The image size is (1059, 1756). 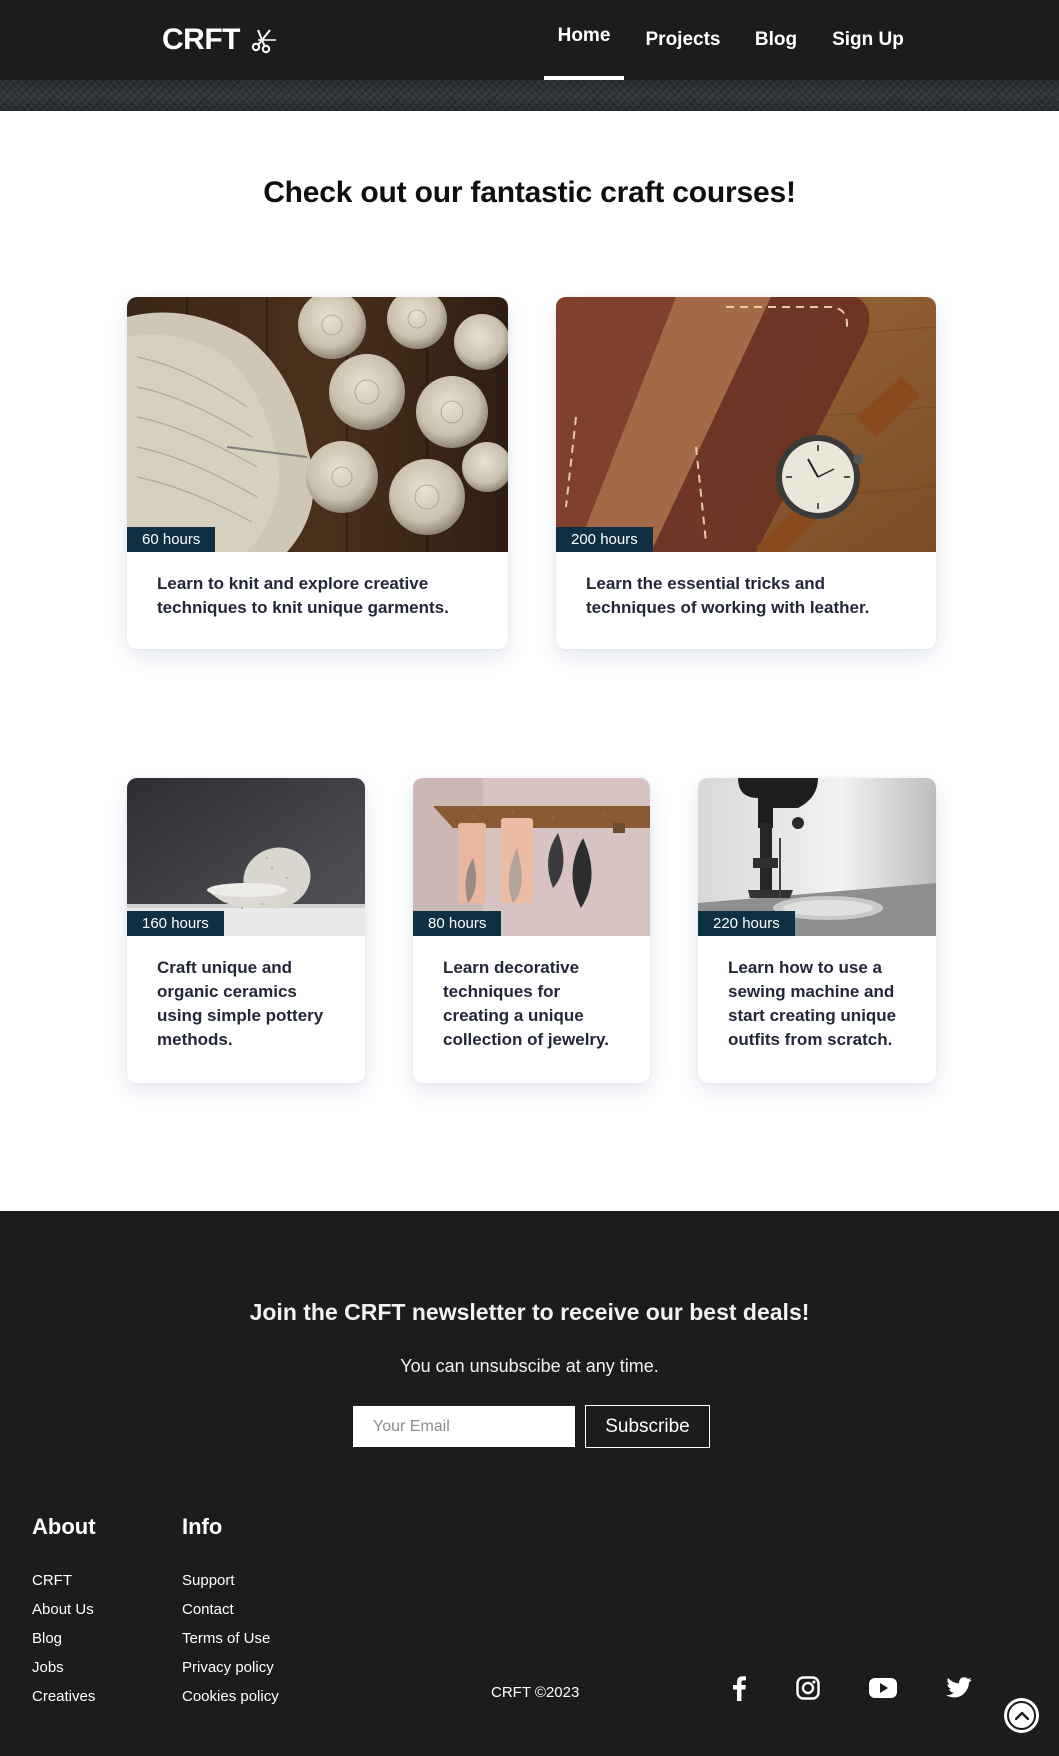 I want to click on footer-link-terms: Terms of Use, so click(x=230, y=1638).